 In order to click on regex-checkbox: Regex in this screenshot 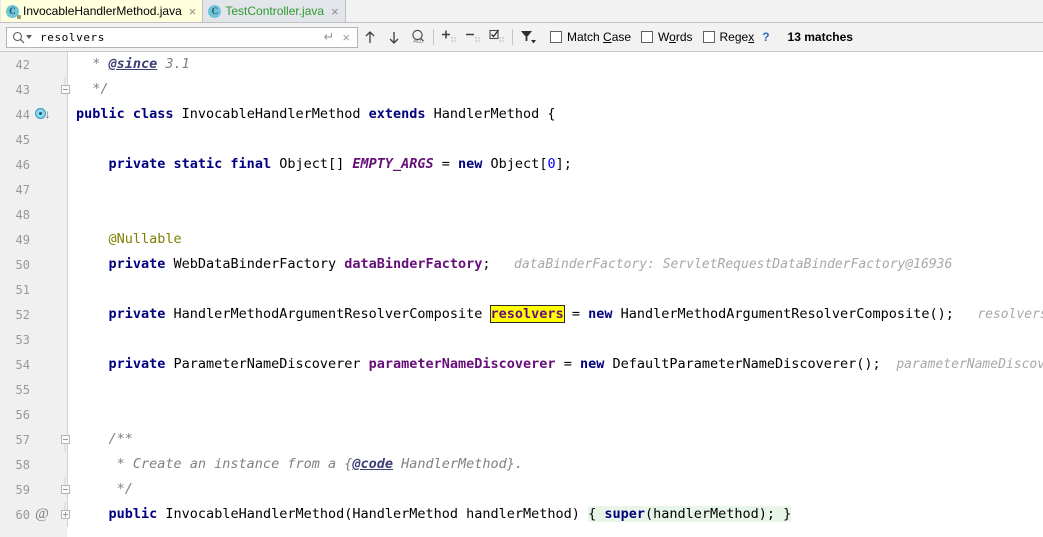, I will do `click(728, 37)`.